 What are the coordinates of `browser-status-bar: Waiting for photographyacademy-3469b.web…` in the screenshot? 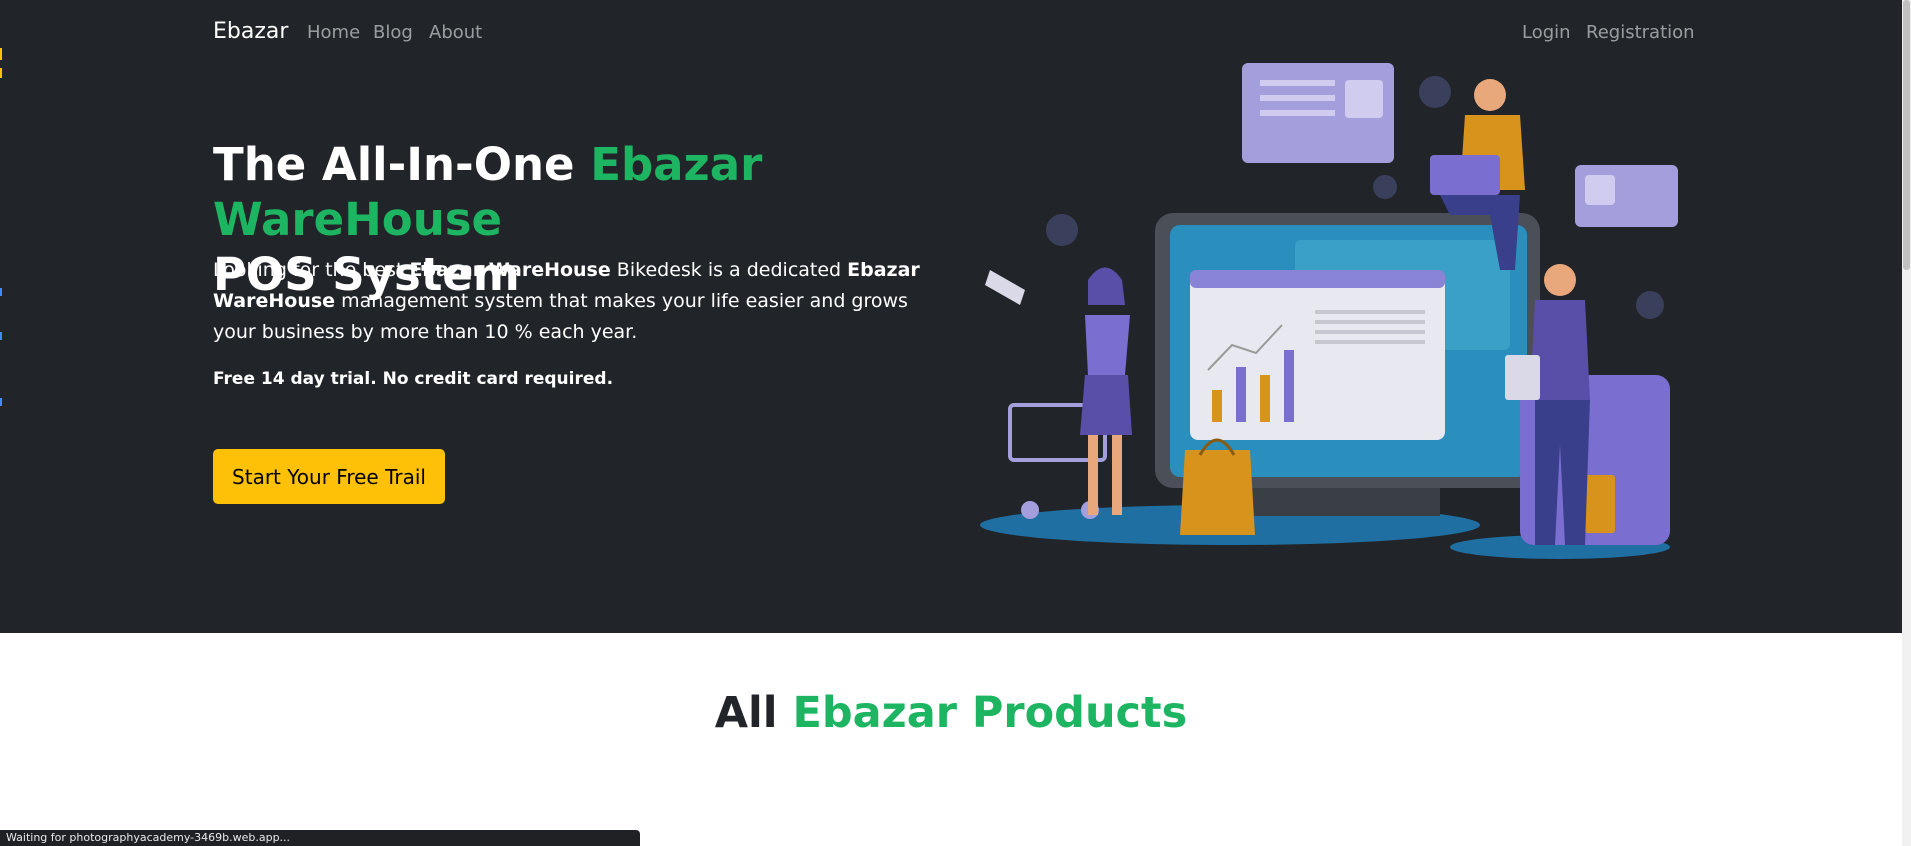 It's located at (320, 838).